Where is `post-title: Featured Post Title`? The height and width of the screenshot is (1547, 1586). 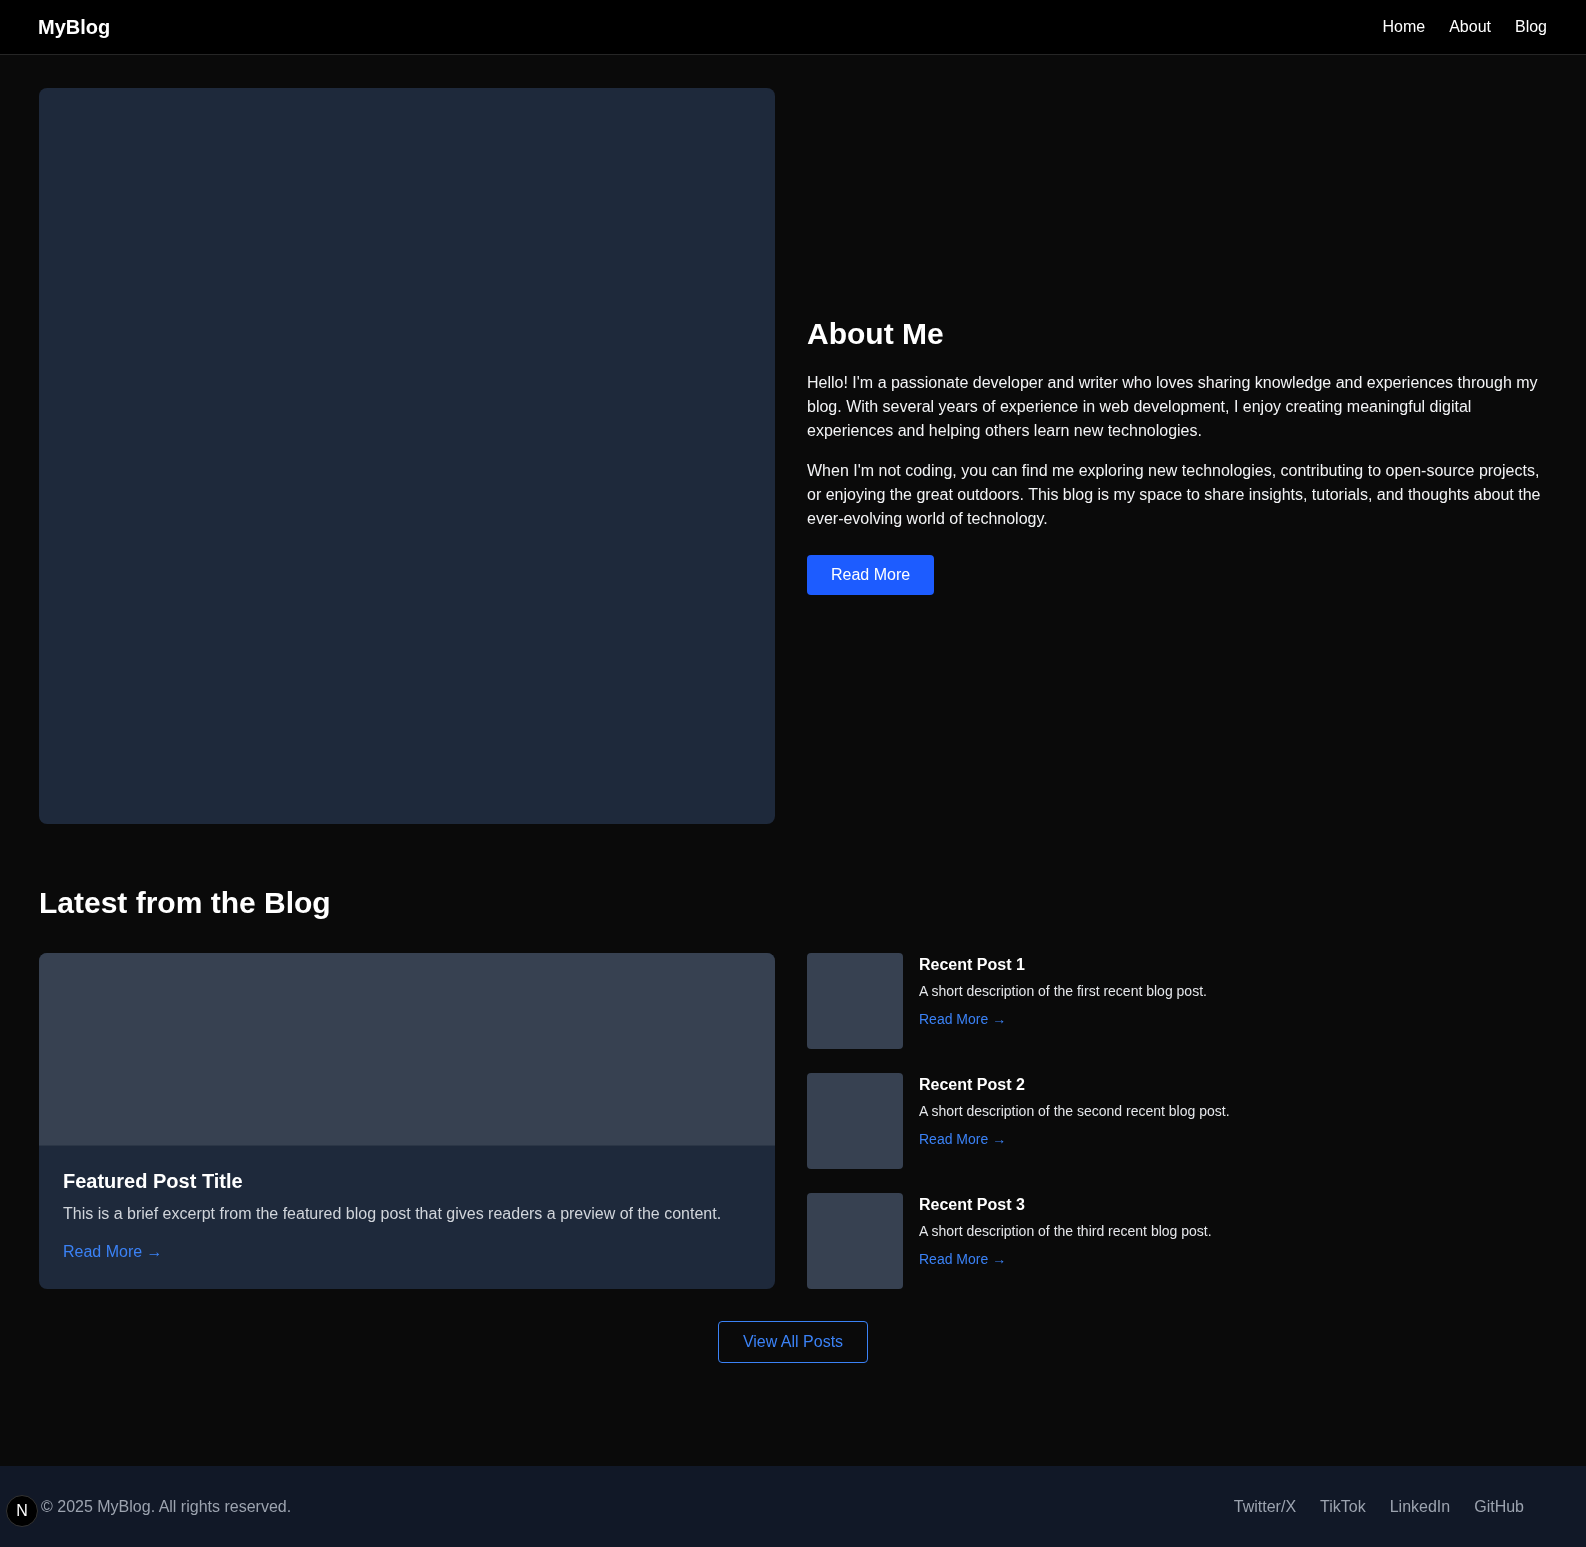
post-title: Featured Post Title is located at coordinates (153, 1181).